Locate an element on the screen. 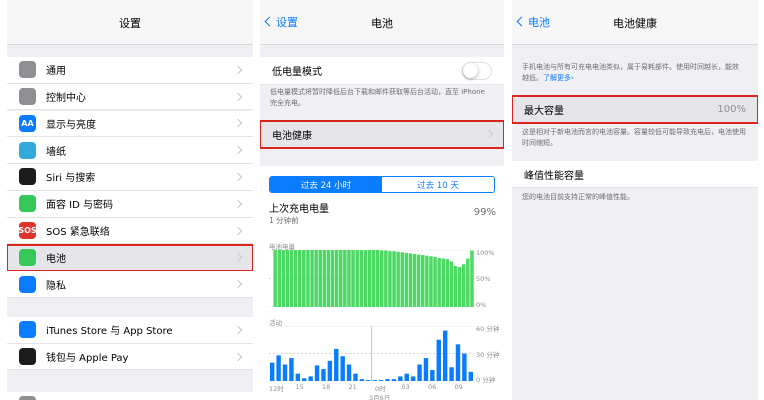 Image resolution: width=764 pixels, height=400 pixels. x-tick-label: 06 is located at coordinates (432, 387).